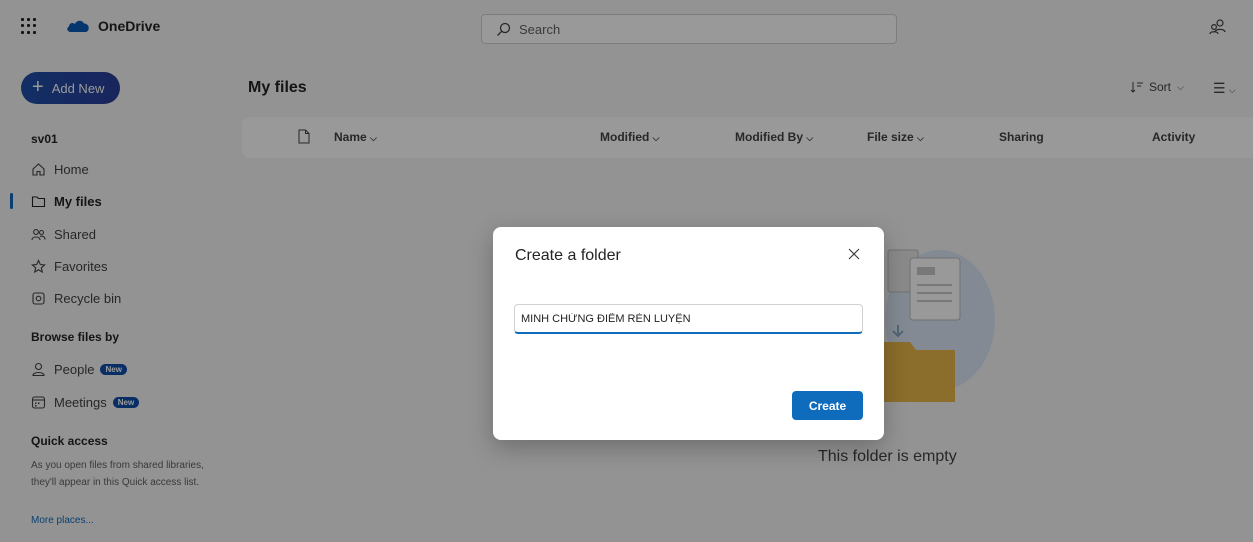 The height and width of the screenshot is (542, 1253). I want to click on dialog-title: Create a folder, so click(568, 255).